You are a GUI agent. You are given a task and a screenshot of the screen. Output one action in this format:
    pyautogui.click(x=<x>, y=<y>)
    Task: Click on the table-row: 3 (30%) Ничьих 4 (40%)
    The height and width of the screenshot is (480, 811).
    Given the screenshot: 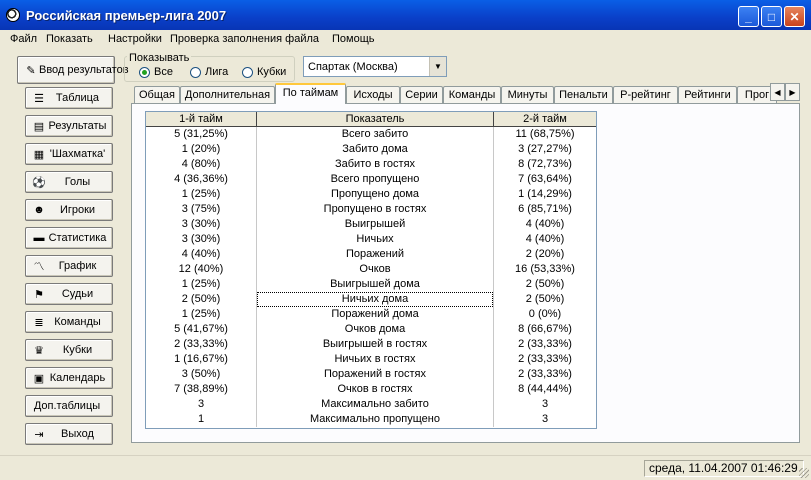 What is the action you would take?
    pyautogui.click(x=371, y=239)
    